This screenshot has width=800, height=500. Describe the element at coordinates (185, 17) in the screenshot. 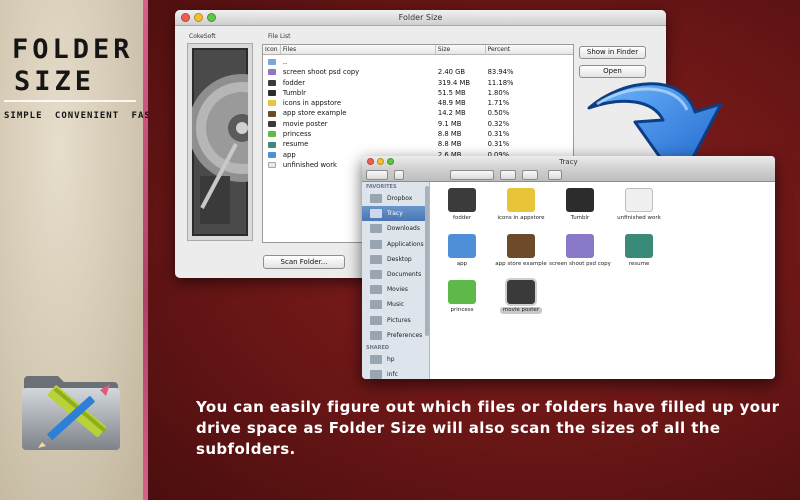

I see `close-button` at that location.